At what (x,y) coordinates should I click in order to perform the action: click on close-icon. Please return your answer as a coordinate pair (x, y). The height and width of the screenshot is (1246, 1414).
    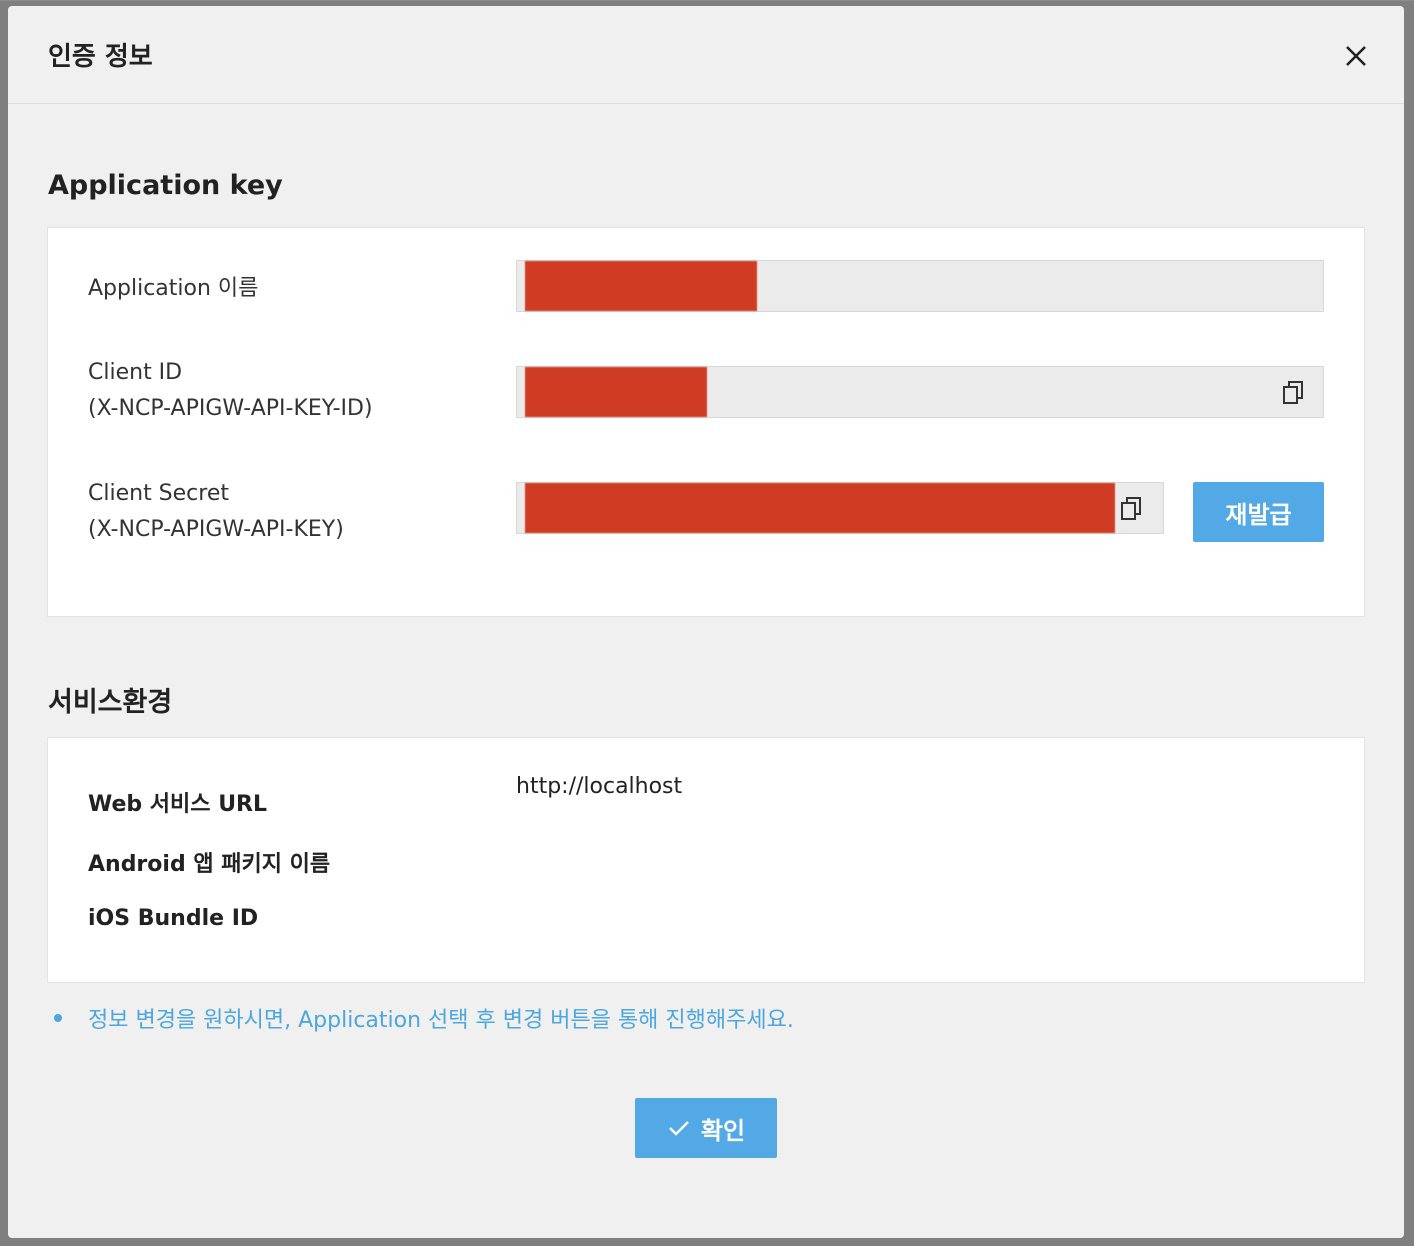
    Looking at the image, I should click on (1356, 56).